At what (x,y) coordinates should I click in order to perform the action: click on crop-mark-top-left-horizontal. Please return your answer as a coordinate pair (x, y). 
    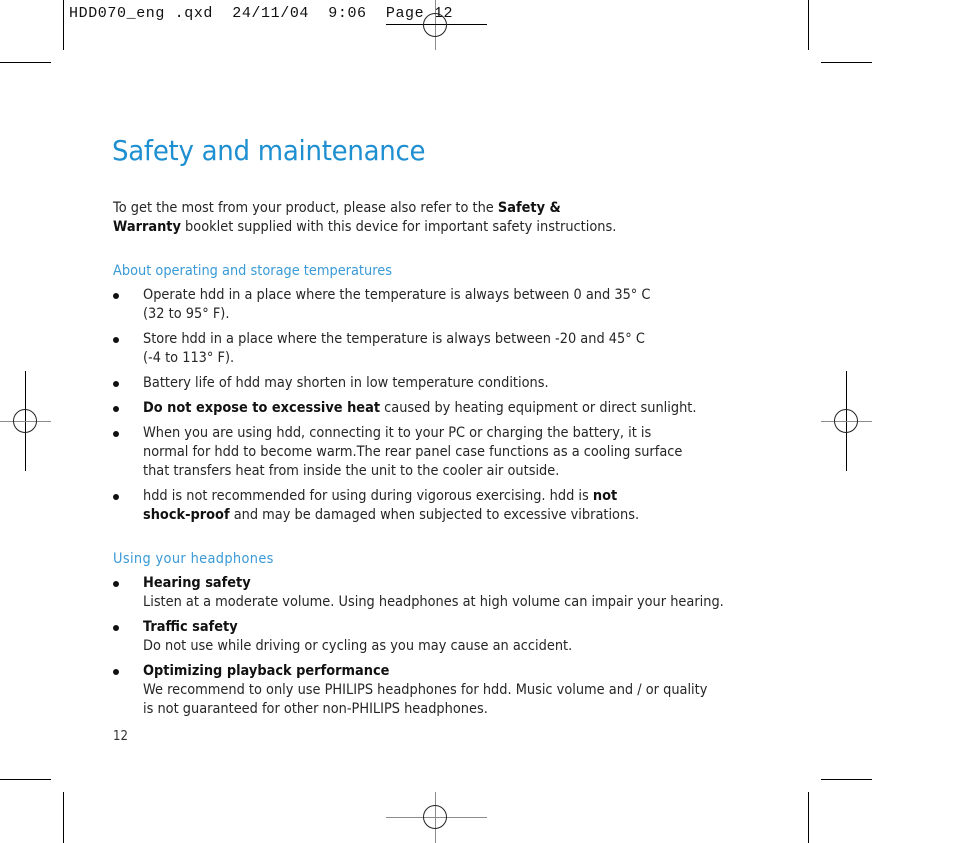
    Looking at the image, I should click on (25, 62).